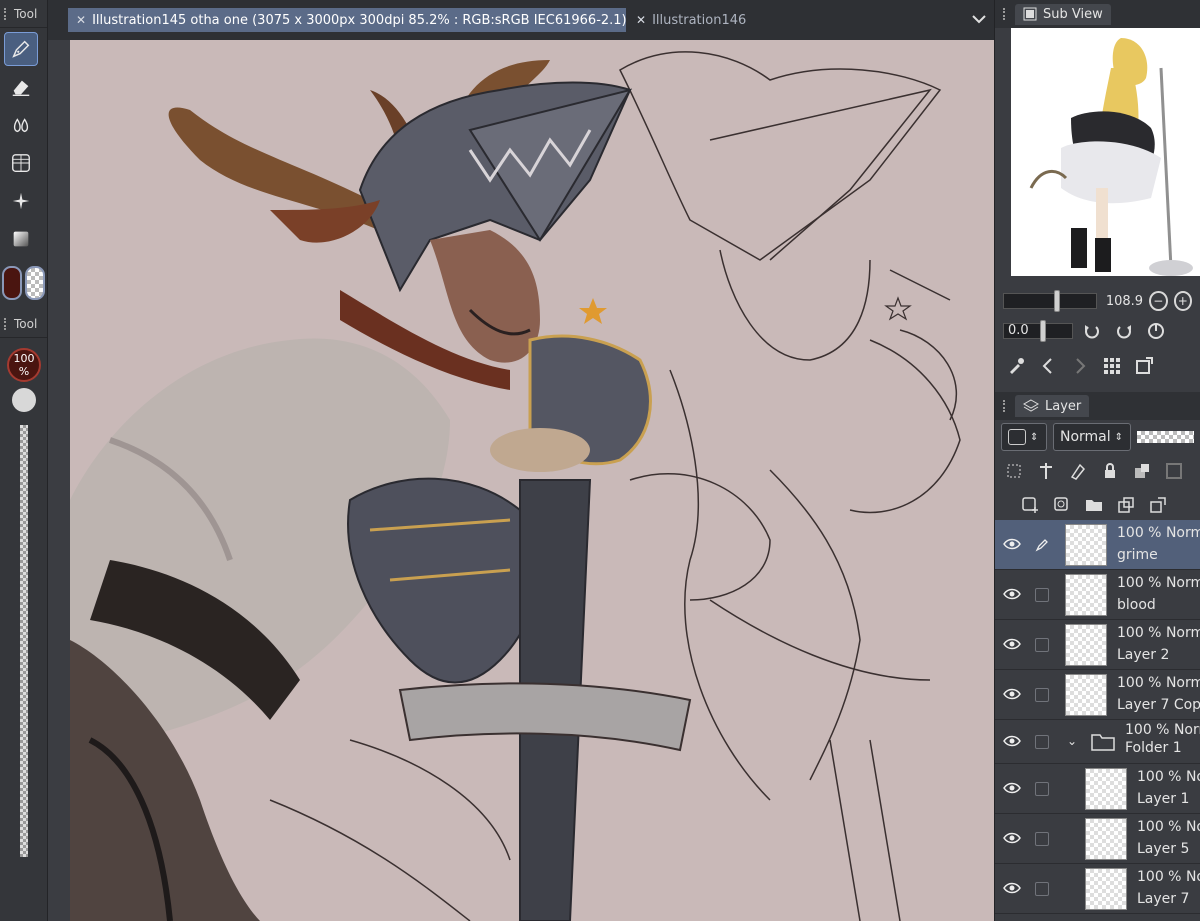 The width and height of the screenshot is (1200, 921). What do you see at coordinates (1030, 505) in the screenshot?
I see `new-raster-layer-icon` at bounding box center [1030, 505].